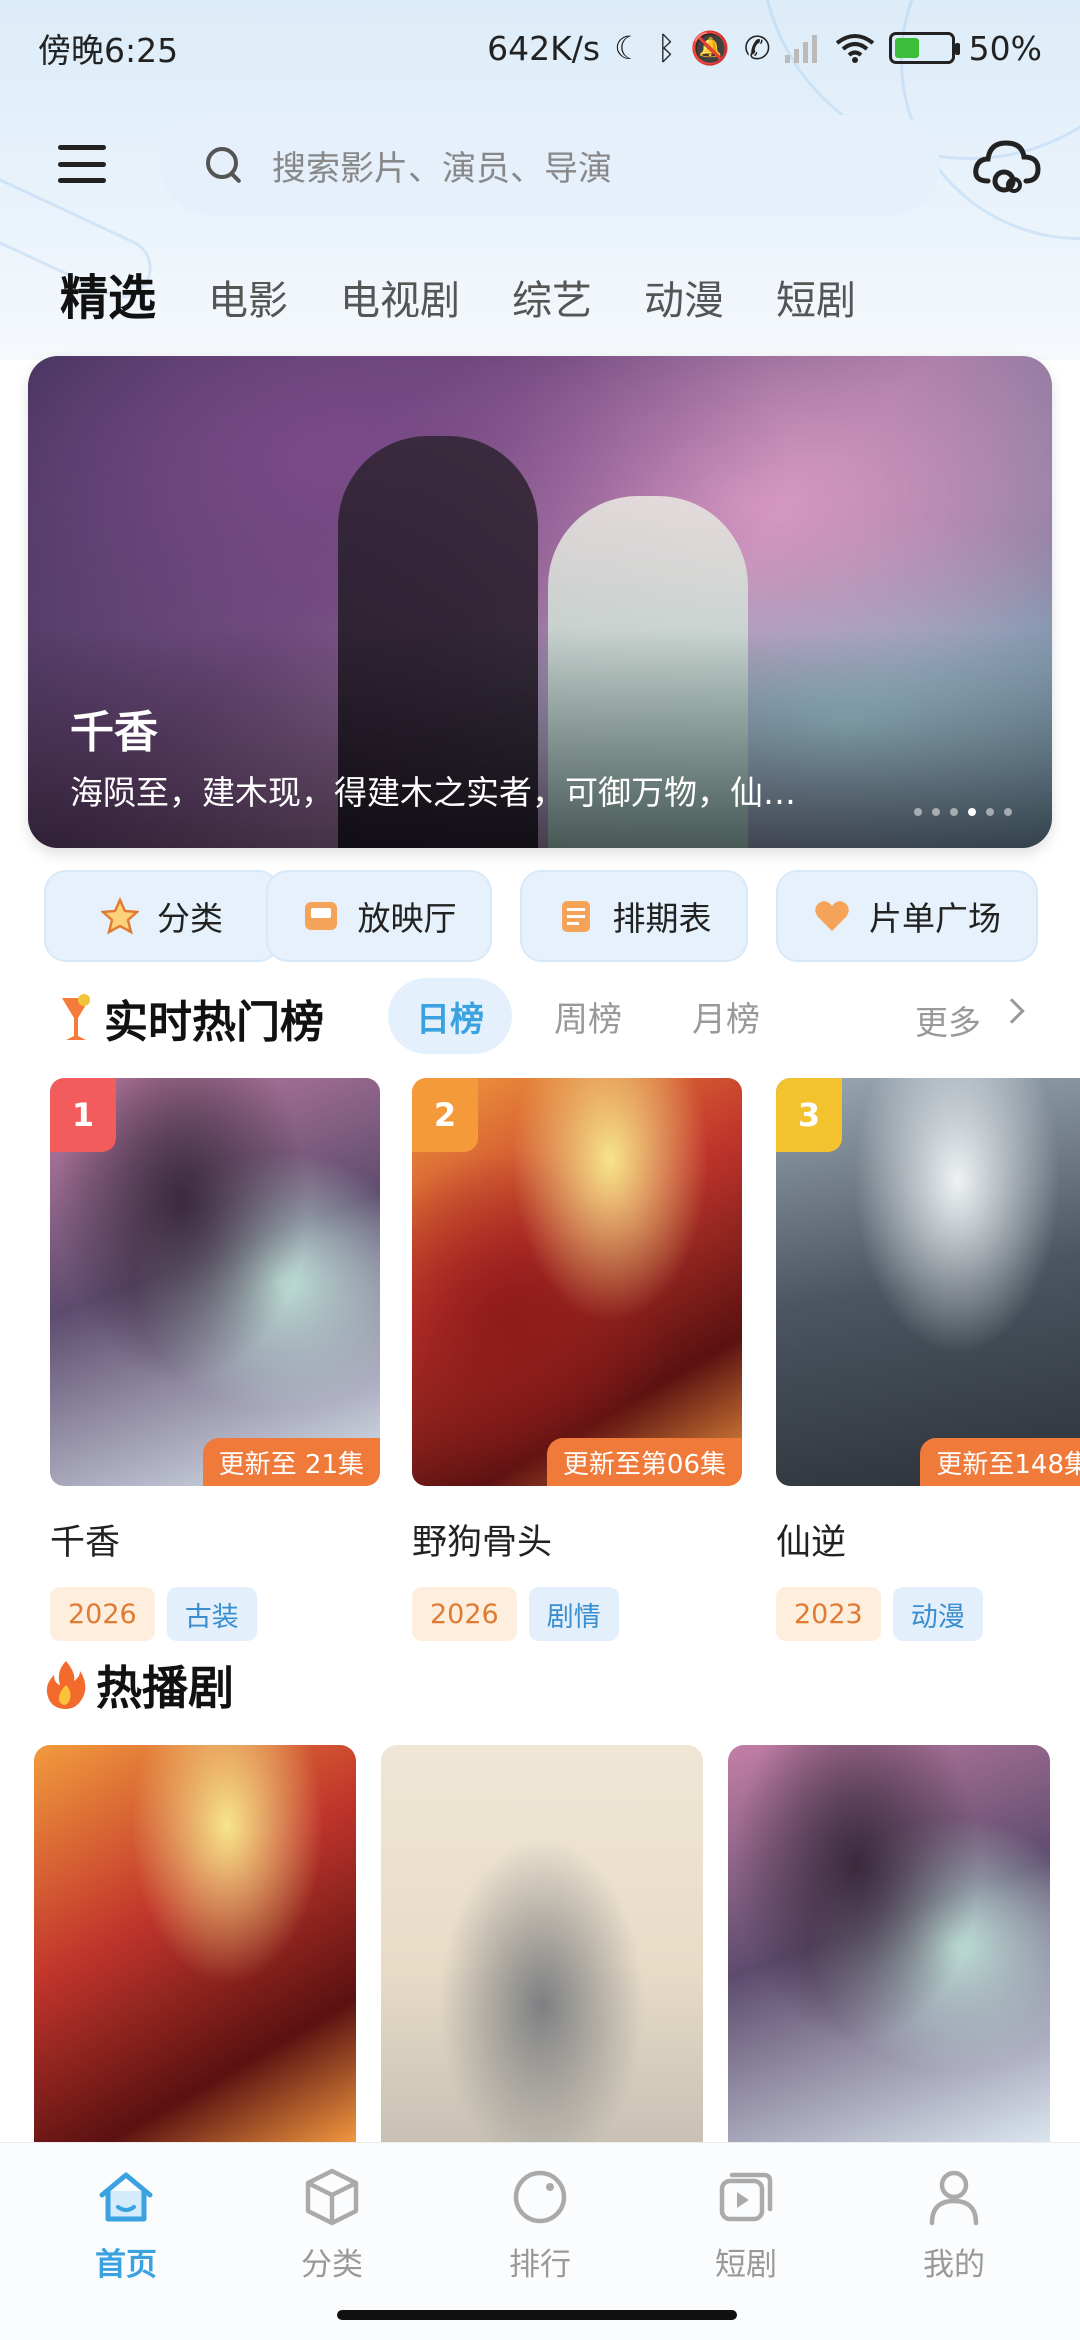 This screenshot has height=2340, width=1080. I want to click on nav-home: 首页, so click(126, 2224).